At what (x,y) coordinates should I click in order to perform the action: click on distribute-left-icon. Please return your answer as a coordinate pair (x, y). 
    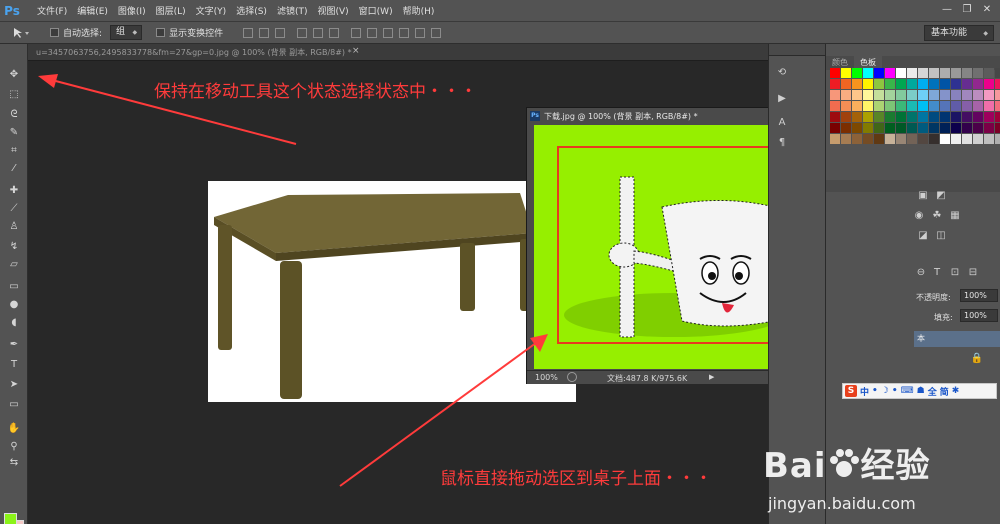
    Looking at the image, I should click on (404, 32).